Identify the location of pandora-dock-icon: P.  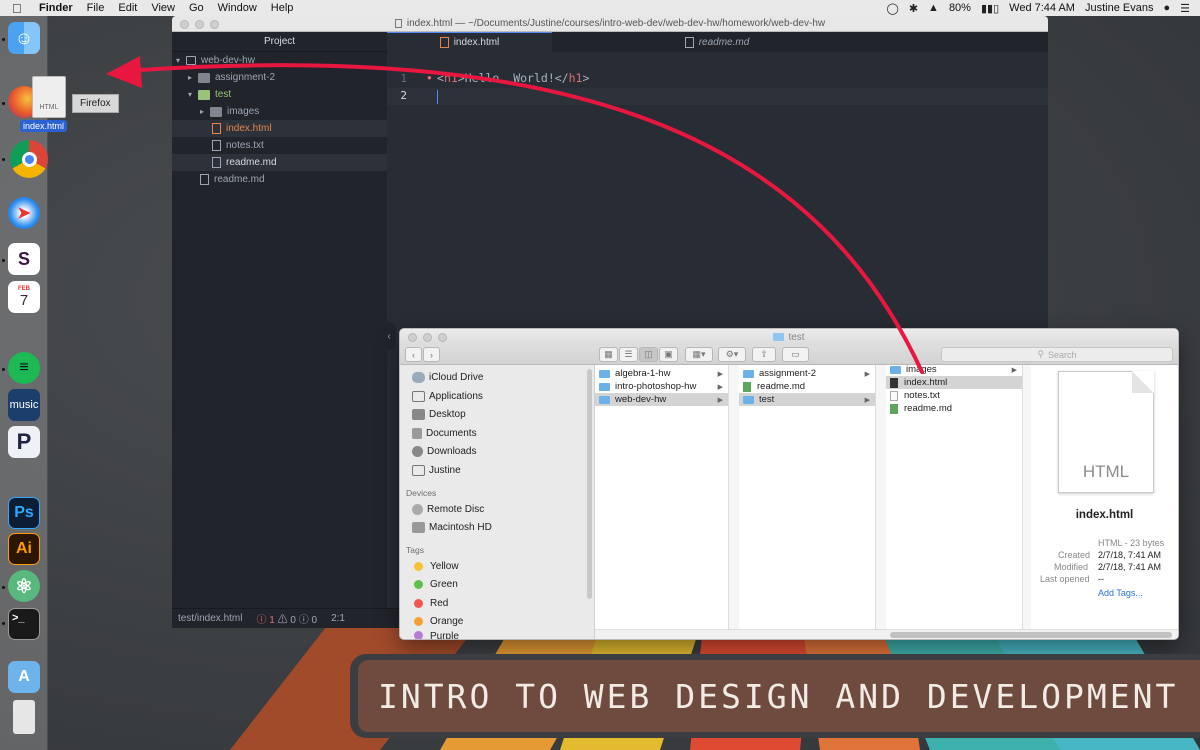
(24, 442).